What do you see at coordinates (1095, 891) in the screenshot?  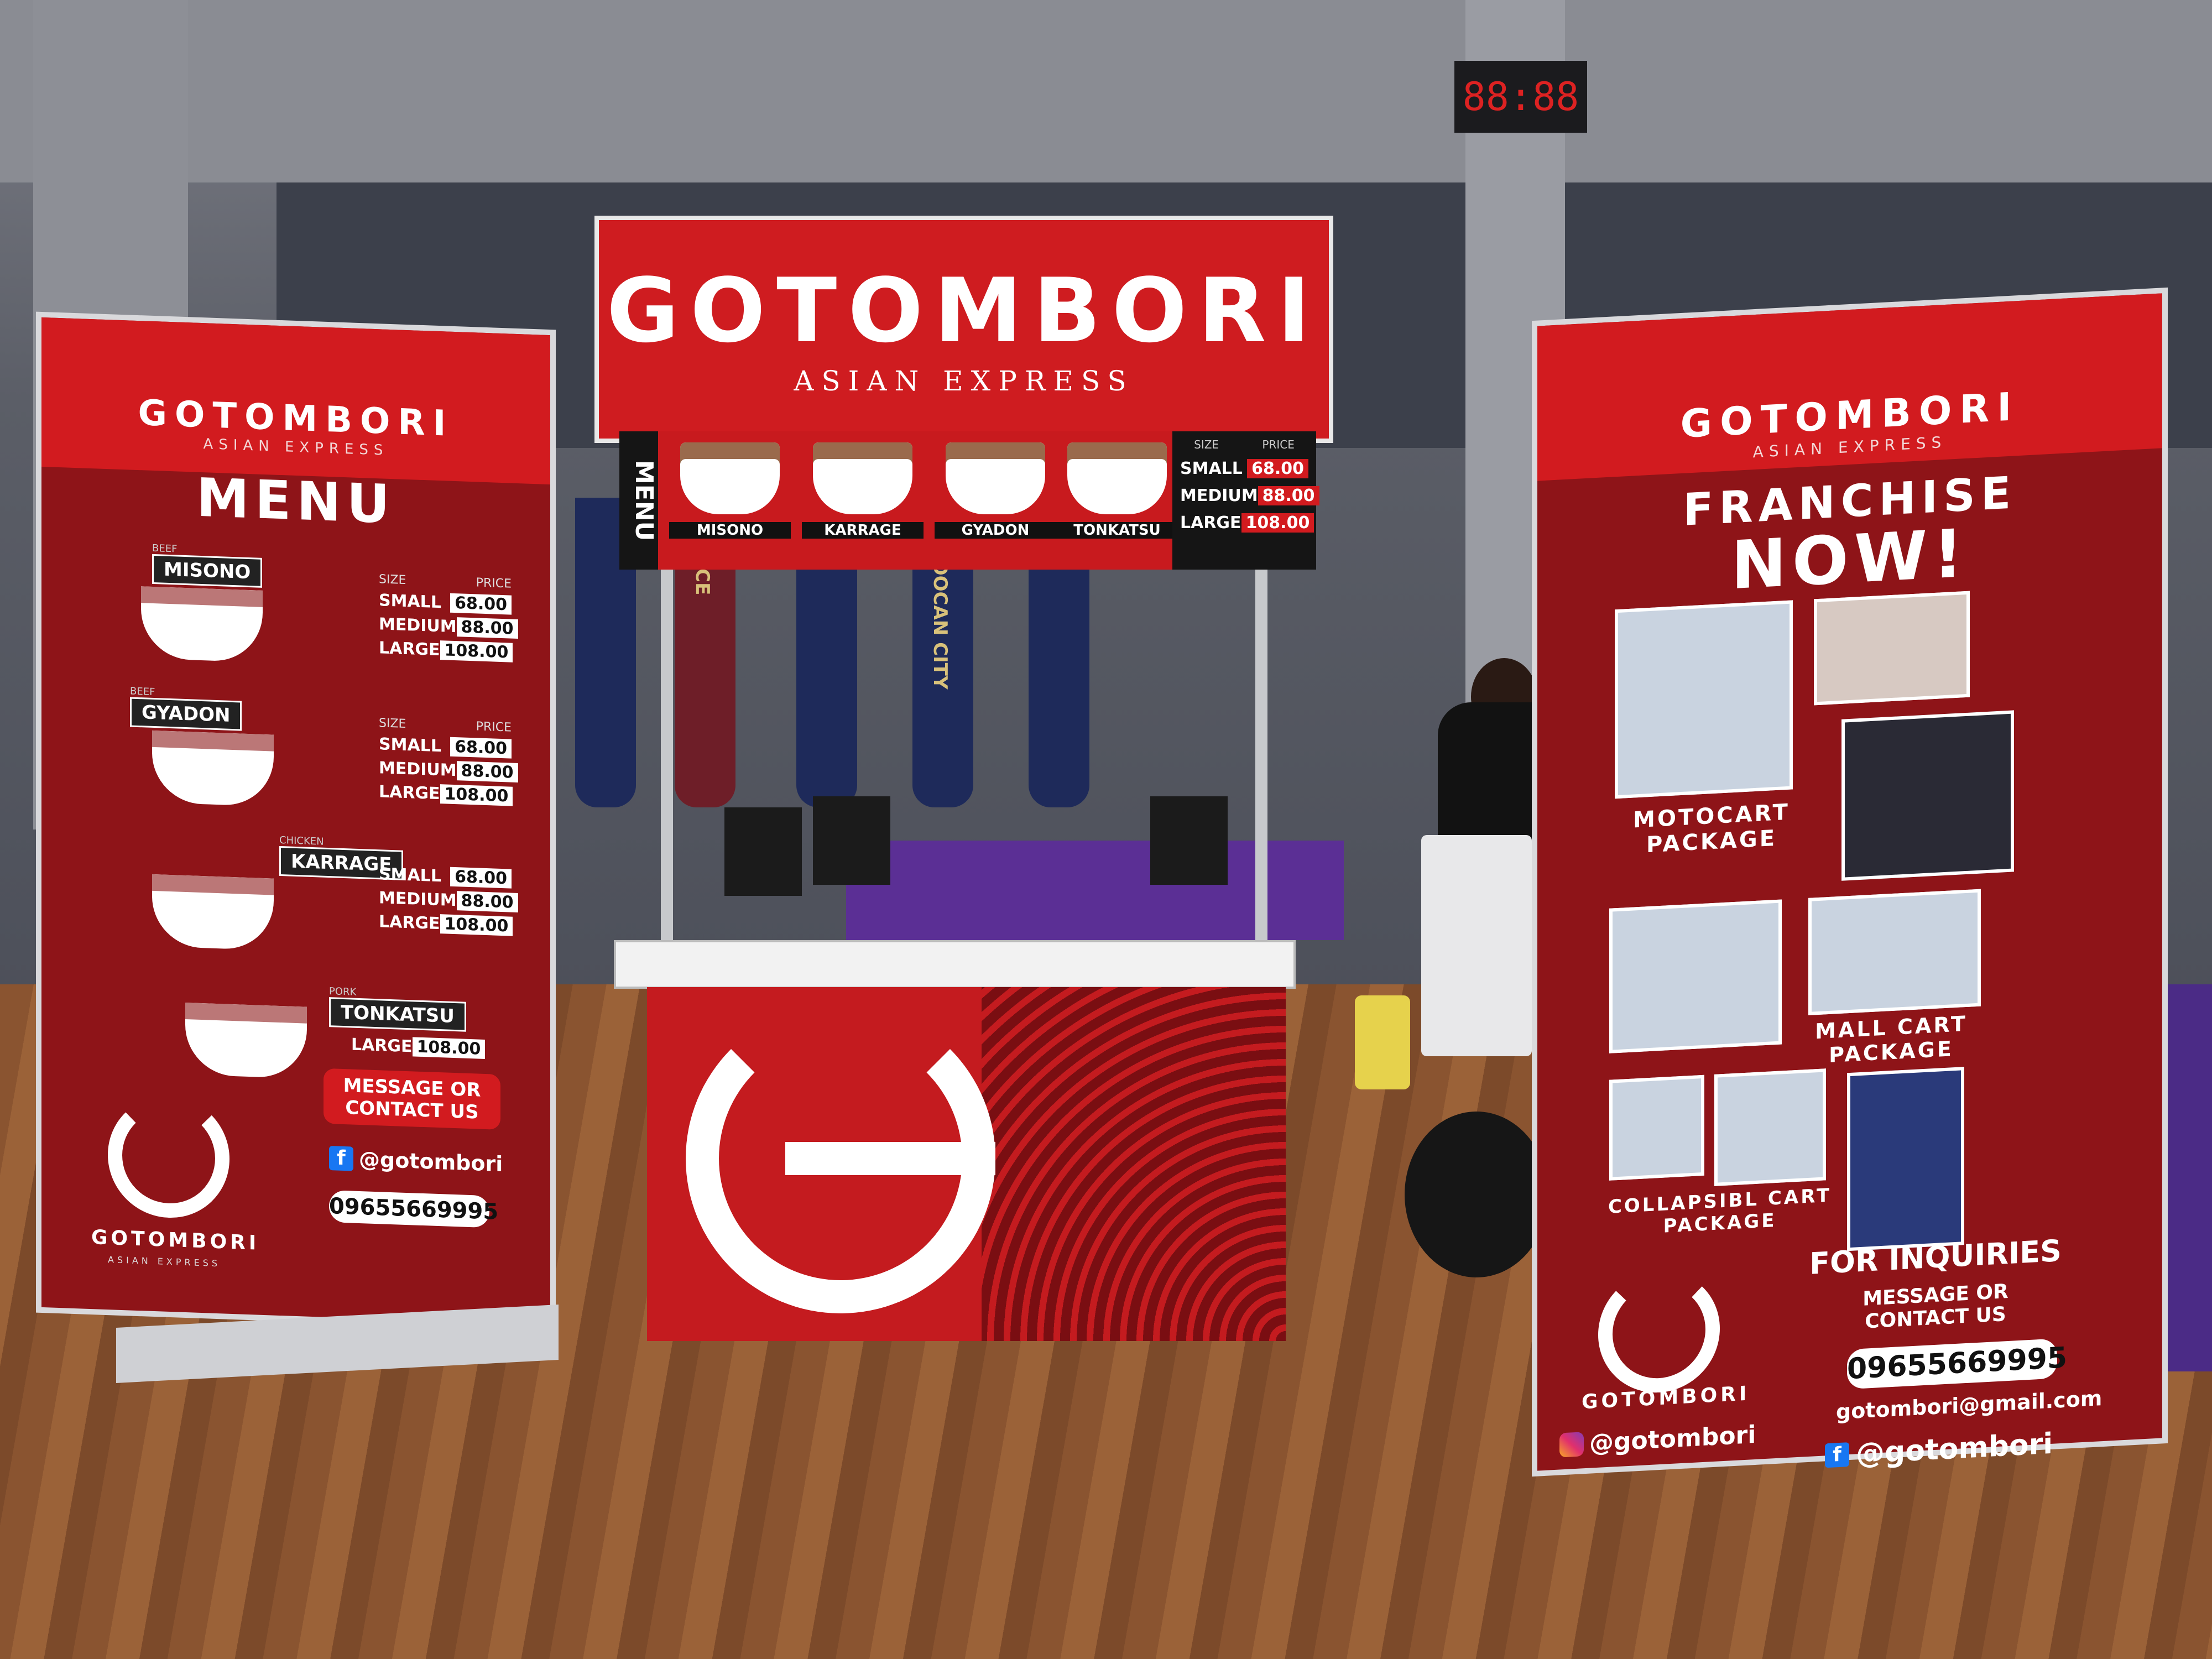 I see `purple-table` at bounding box center [1095, 891].